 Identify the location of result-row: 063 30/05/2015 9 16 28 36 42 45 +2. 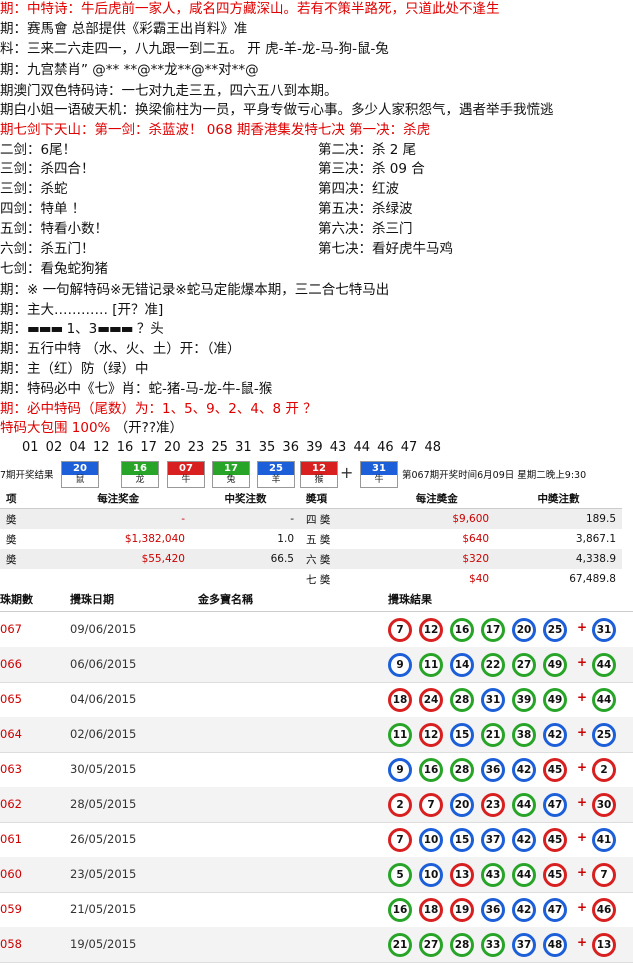
(316, 770).